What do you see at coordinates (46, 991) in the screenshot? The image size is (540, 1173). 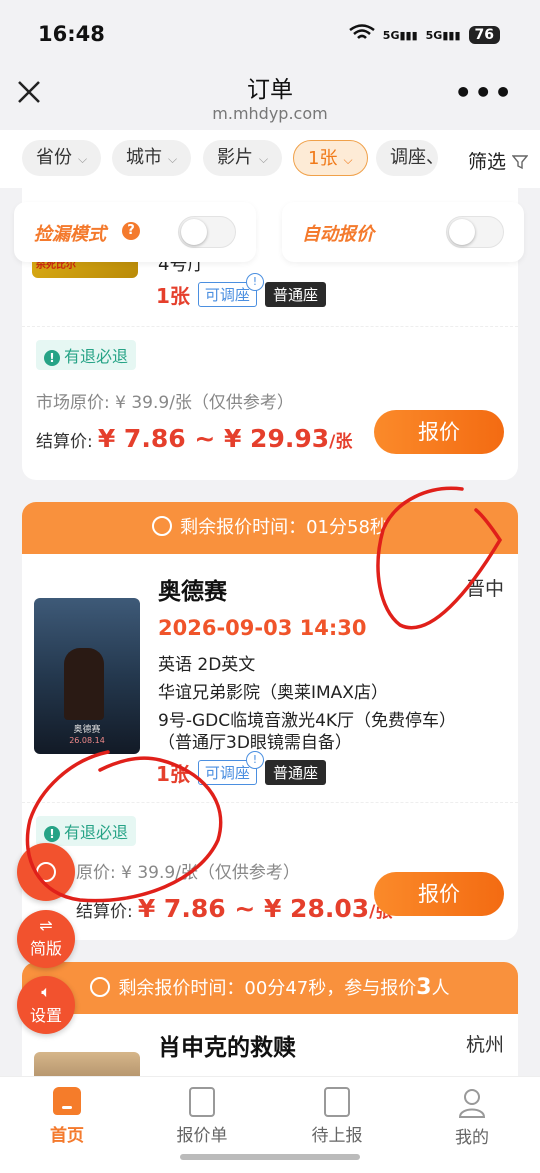 I see `speaker-icon: 🔈︎` at bounding box center [46, 991].